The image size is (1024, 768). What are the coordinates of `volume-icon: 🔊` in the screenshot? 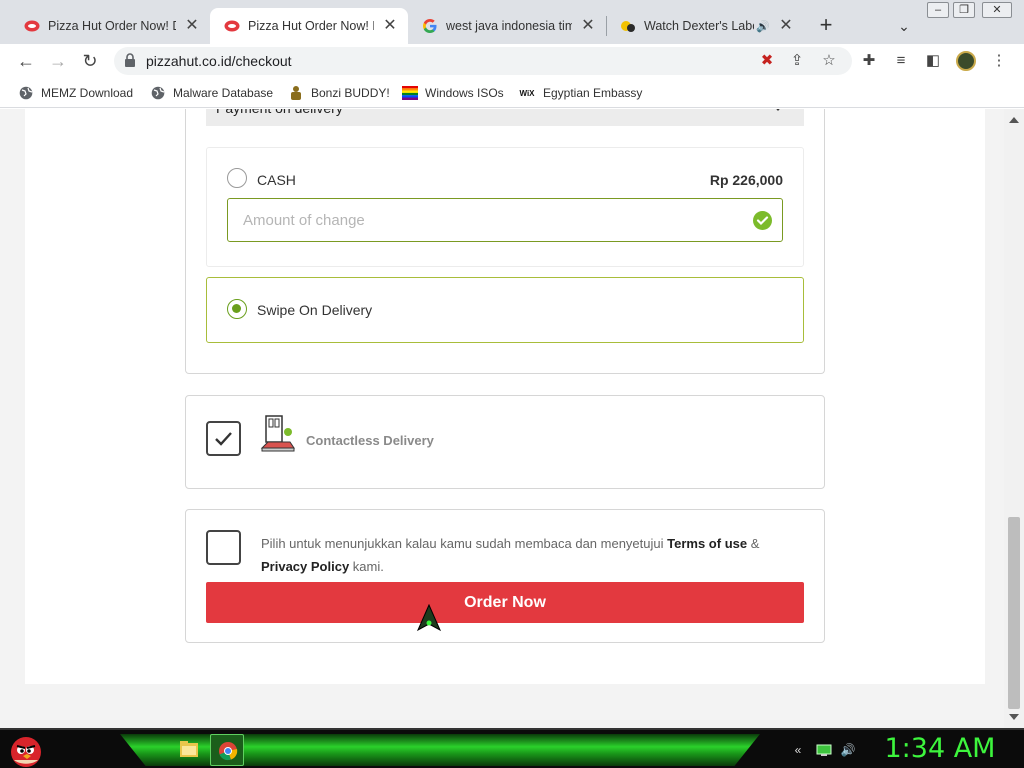 It's located at (848, 750).